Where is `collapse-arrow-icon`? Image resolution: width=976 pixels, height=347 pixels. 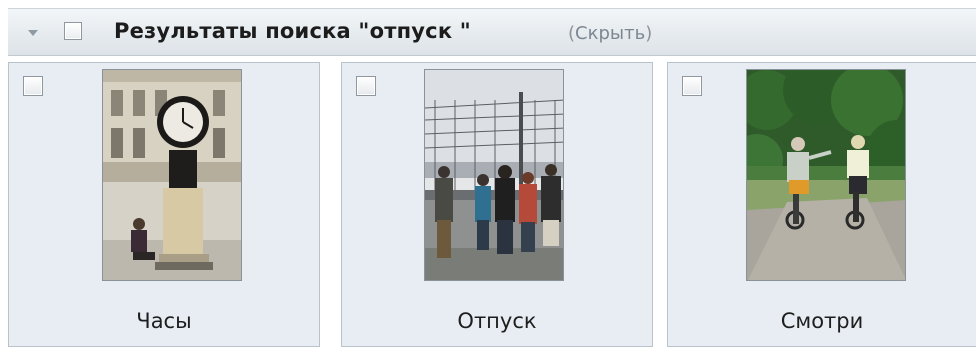 collapse-arrow-icon is located at coordinates (33, 33).